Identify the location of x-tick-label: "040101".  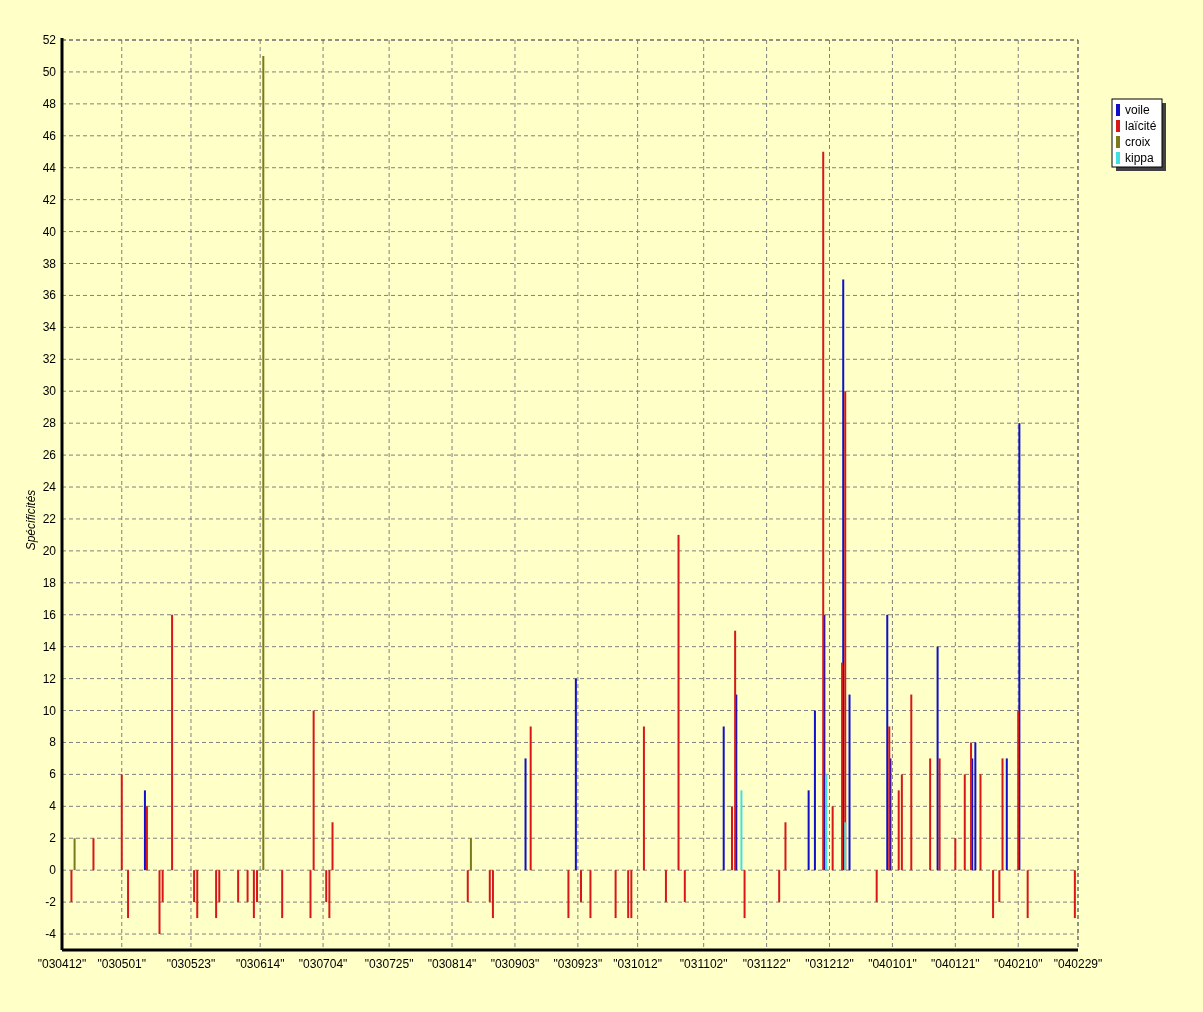
(892, 964).